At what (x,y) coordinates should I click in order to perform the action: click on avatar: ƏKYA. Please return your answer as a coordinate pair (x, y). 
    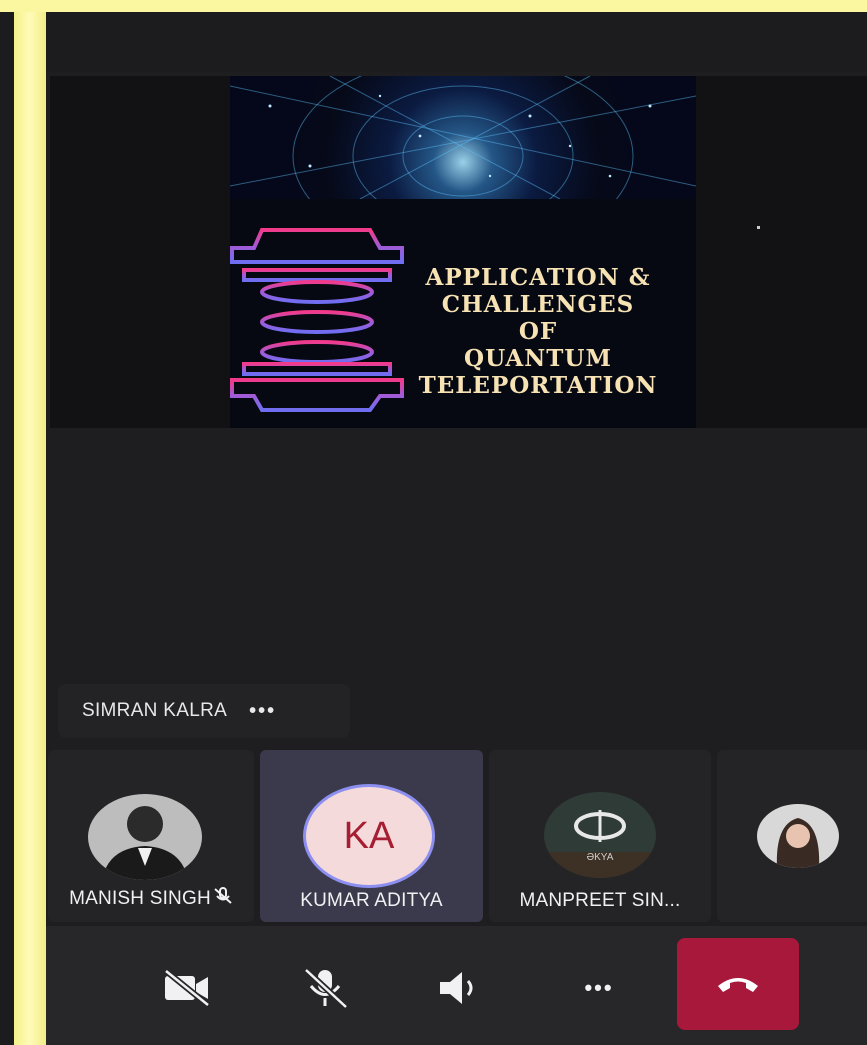
    Looking at the image, I should click on (600, 835).